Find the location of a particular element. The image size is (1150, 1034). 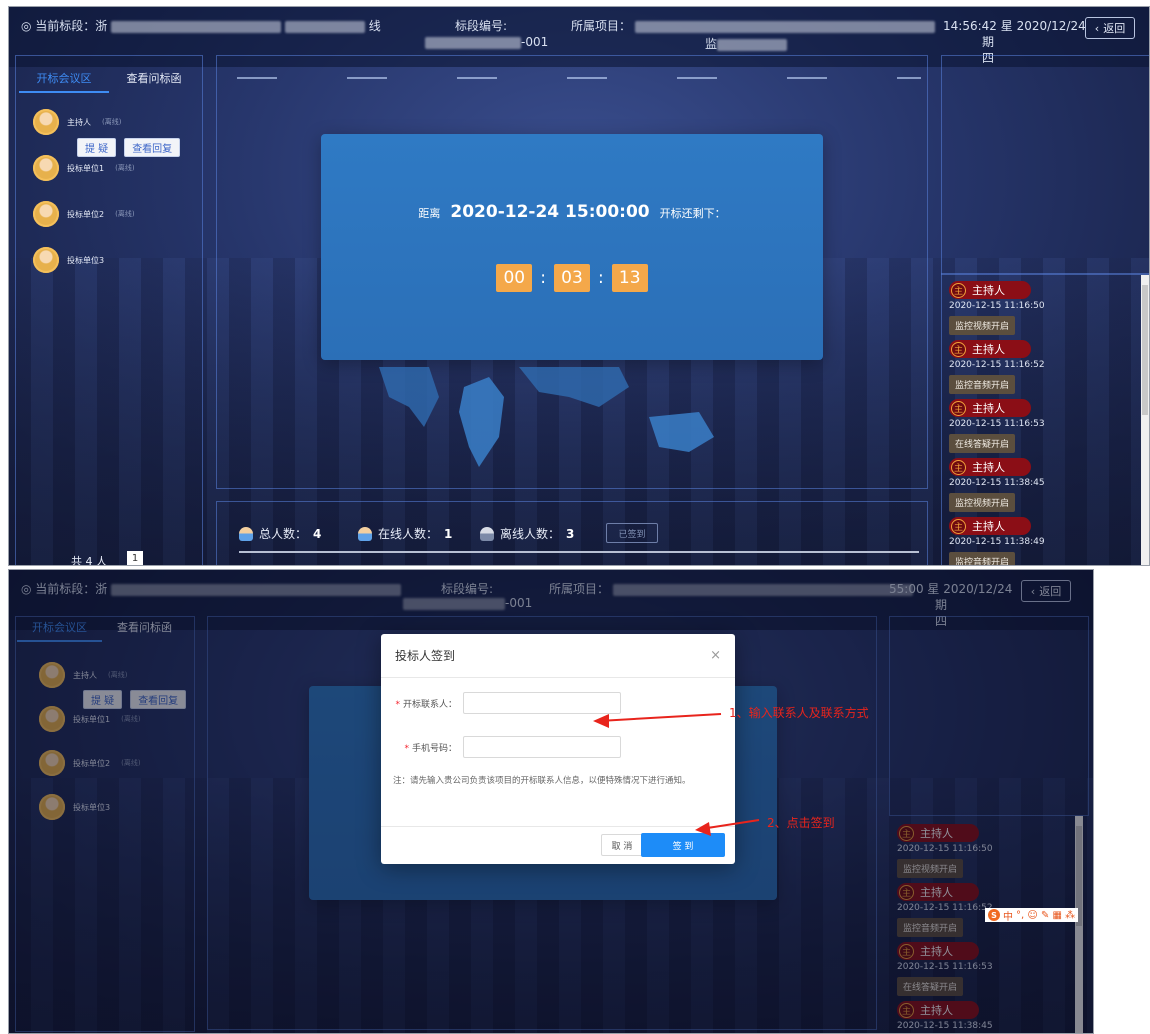

member-bidder-1: 投标单位1 (离线) is located at coordinates (84, 168).